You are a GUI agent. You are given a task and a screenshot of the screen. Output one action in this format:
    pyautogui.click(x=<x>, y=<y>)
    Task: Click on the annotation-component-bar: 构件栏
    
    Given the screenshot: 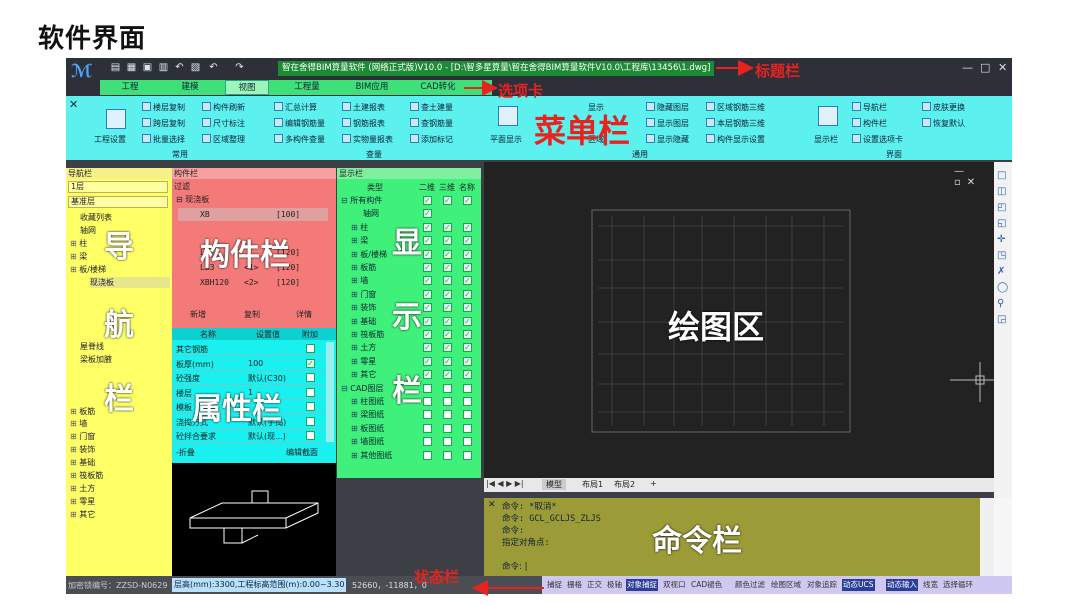 What is the action you would take?
    pyautogui.click(x=245, y=255)
    